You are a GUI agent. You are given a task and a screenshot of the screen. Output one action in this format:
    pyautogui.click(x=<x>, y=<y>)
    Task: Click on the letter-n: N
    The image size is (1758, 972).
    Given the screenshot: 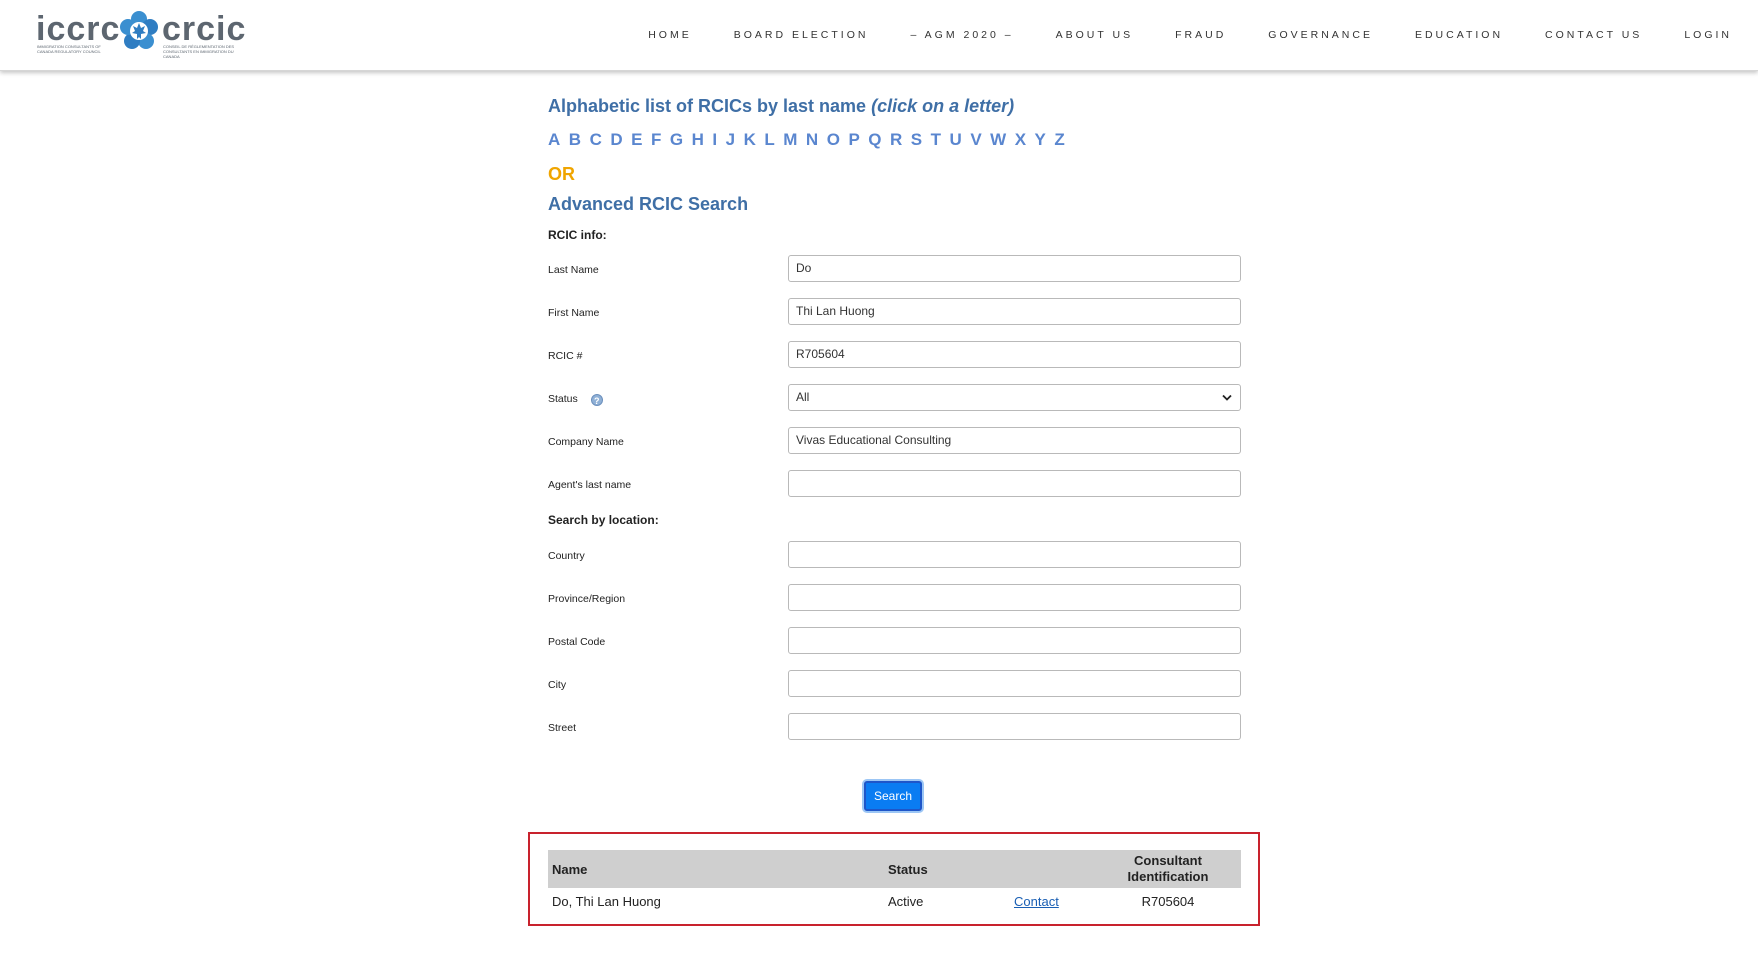 What is the action you would take?
    pyautogui.click(x=812, y=140)
    